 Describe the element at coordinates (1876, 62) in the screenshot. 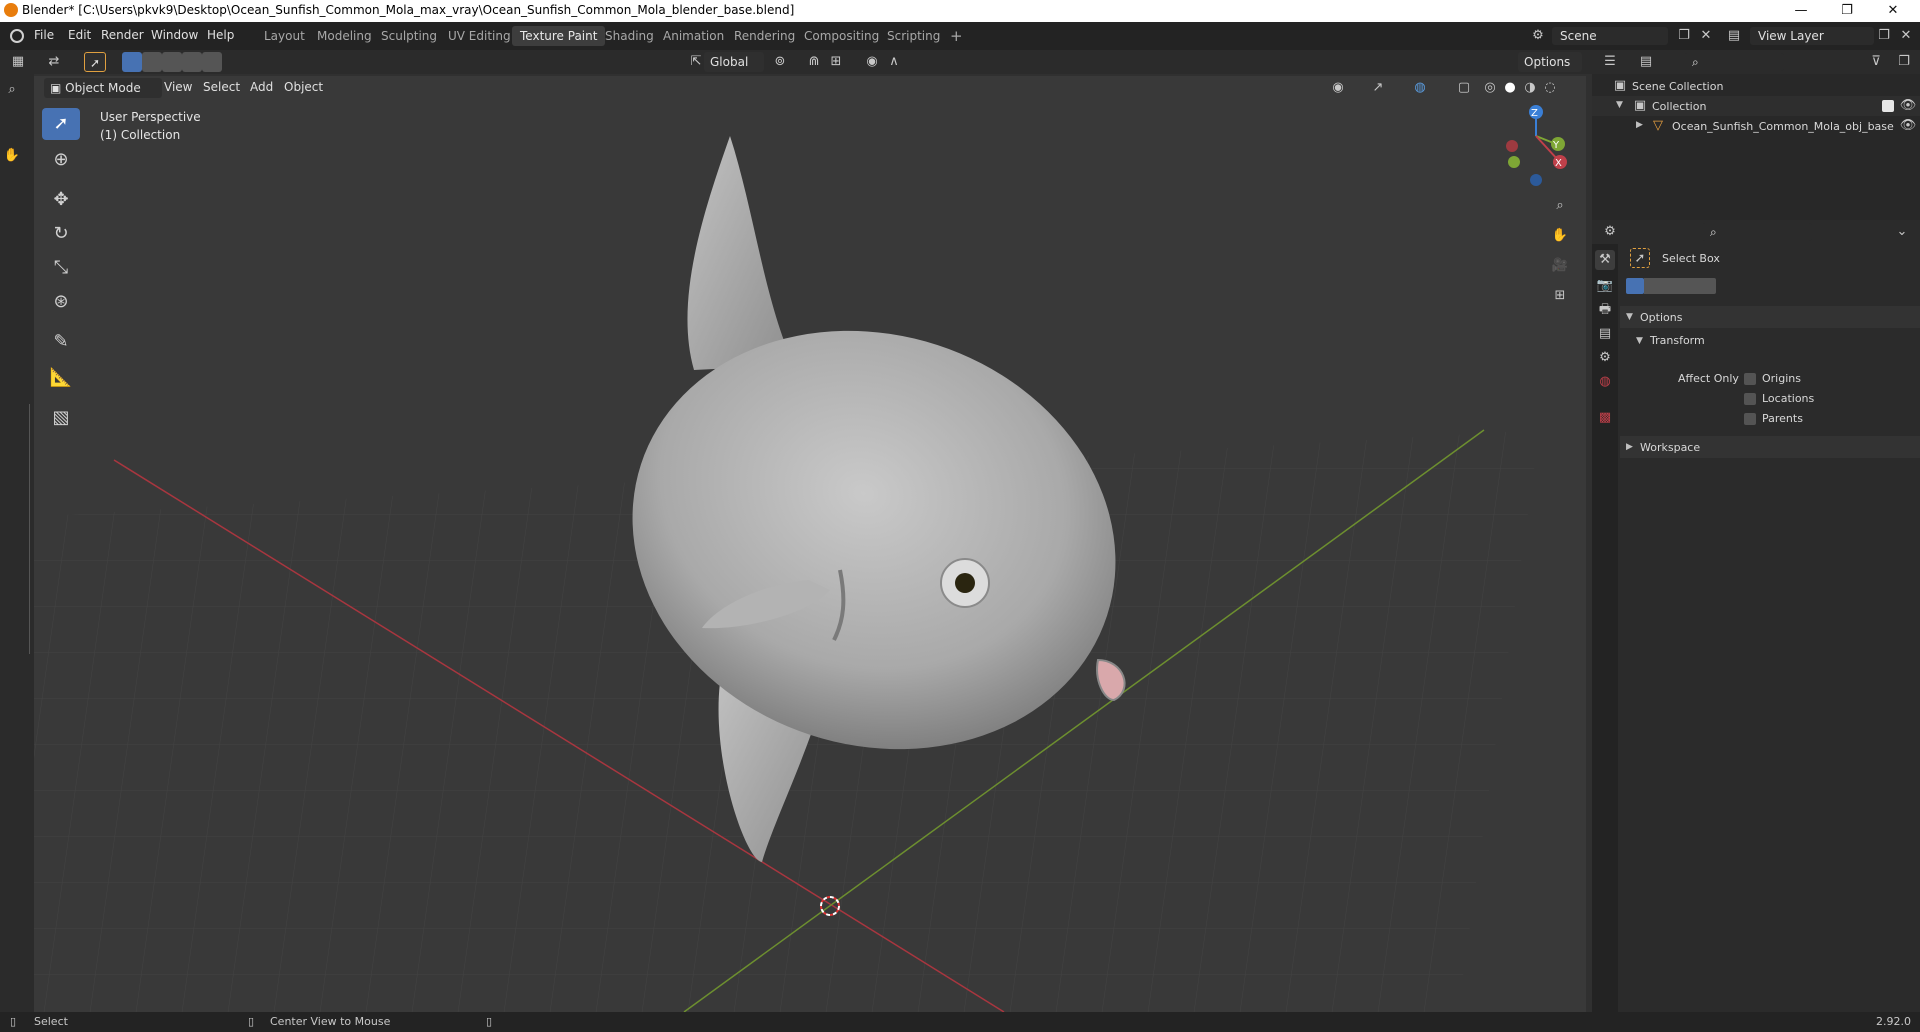

I see `filter-icon: ⊽` at that location.